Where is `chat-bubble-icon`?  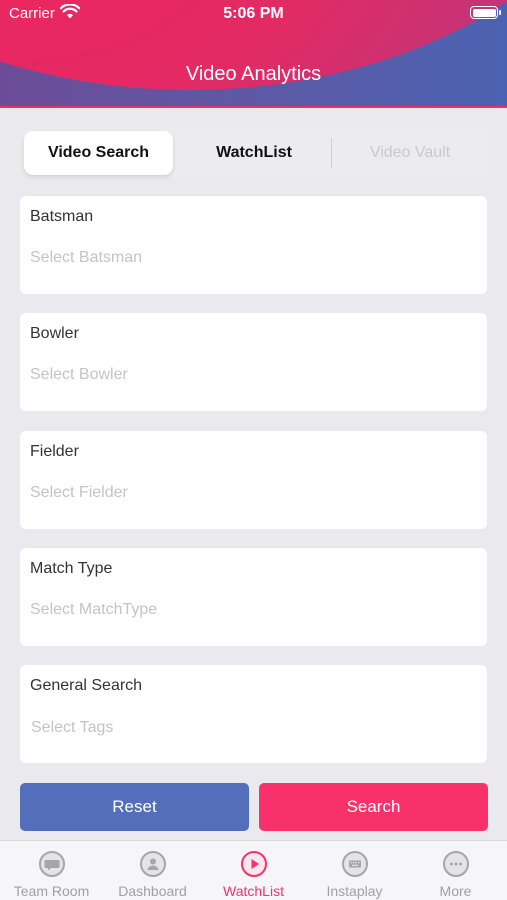
chat-bubble-icon is located at coordinates (51, 864).